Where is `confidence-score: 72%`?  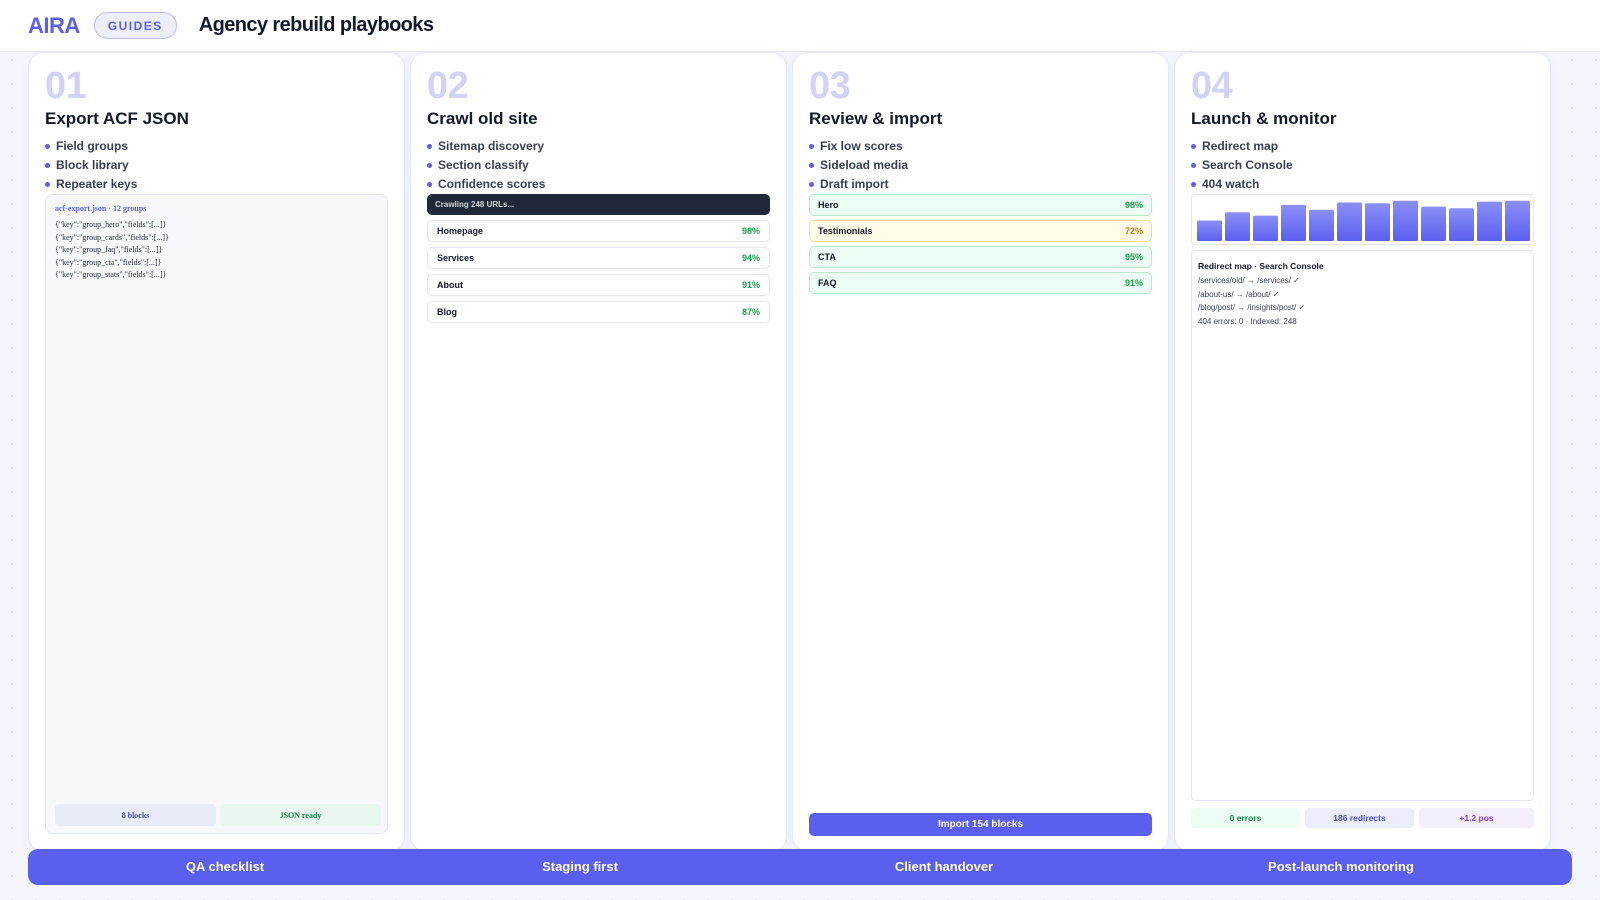
confidence-score: 72% is located at coordinates (1133, 231).